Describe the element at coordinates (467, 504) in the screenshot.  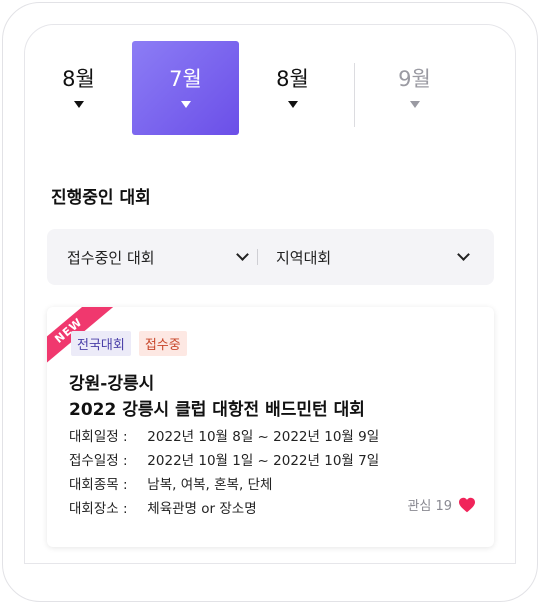
I see `heart-icon` at that location.